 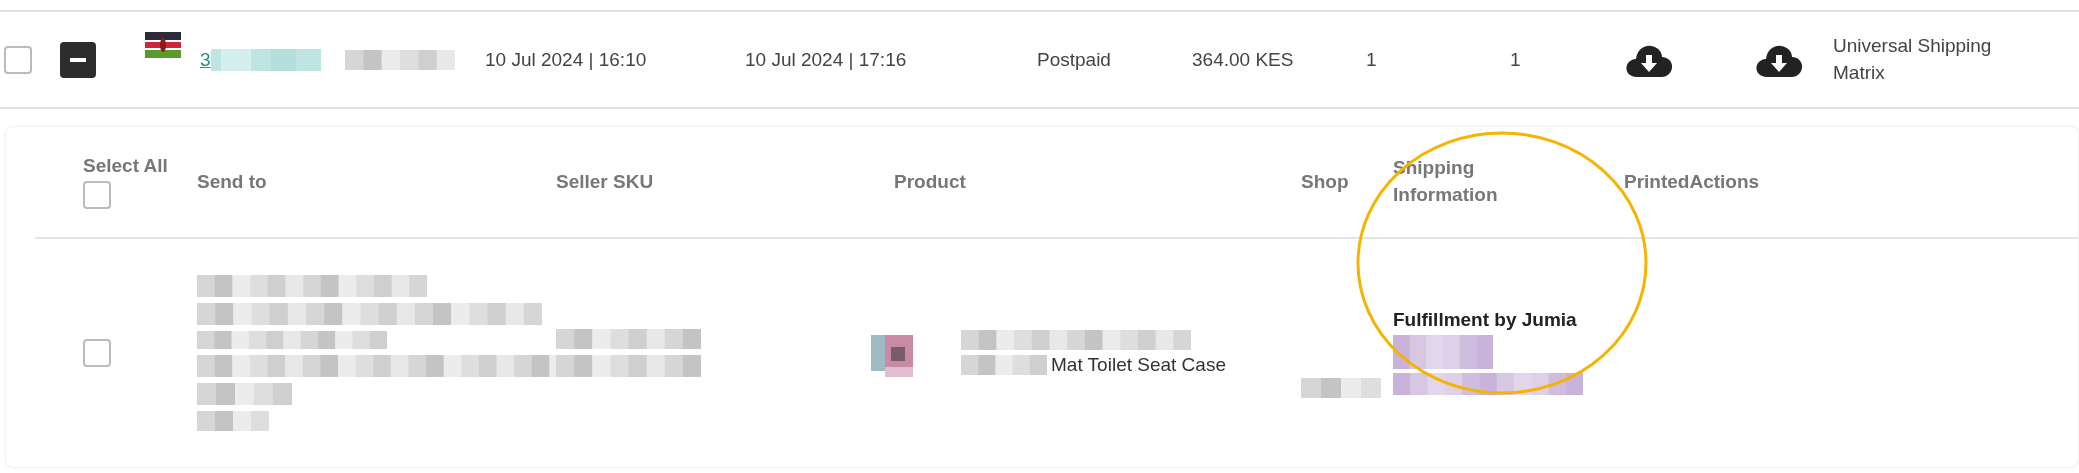 I want to click on shipping-info: Fulfillment by Jumia, so click(x=1485, y=320).